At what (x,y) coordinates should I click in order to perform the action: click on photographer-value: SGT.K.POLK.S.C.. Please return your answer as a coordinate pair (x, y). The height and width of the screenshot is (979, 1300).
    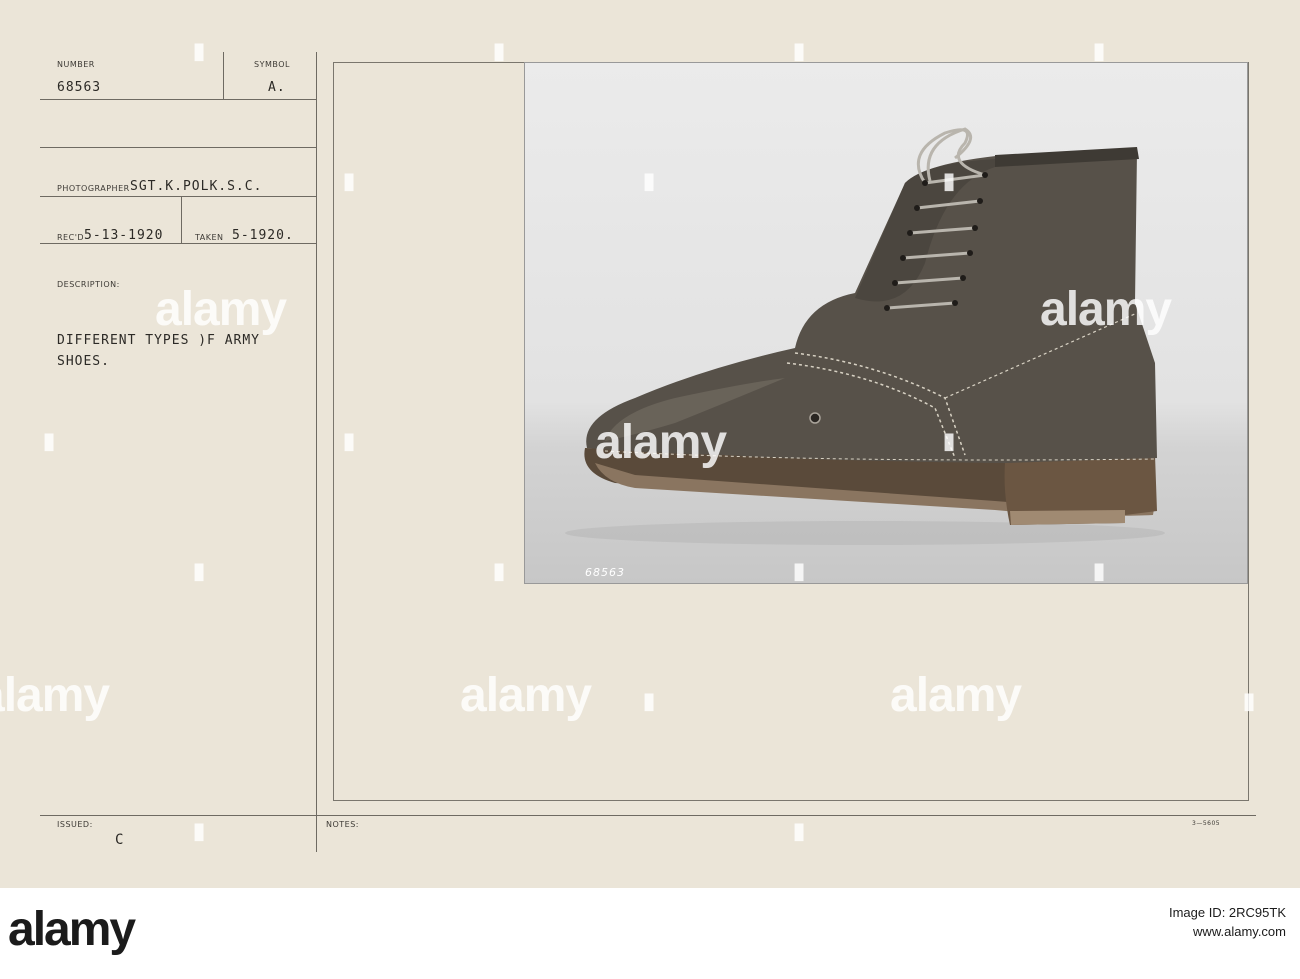
    Looking at the image, I should click on (196, 186).